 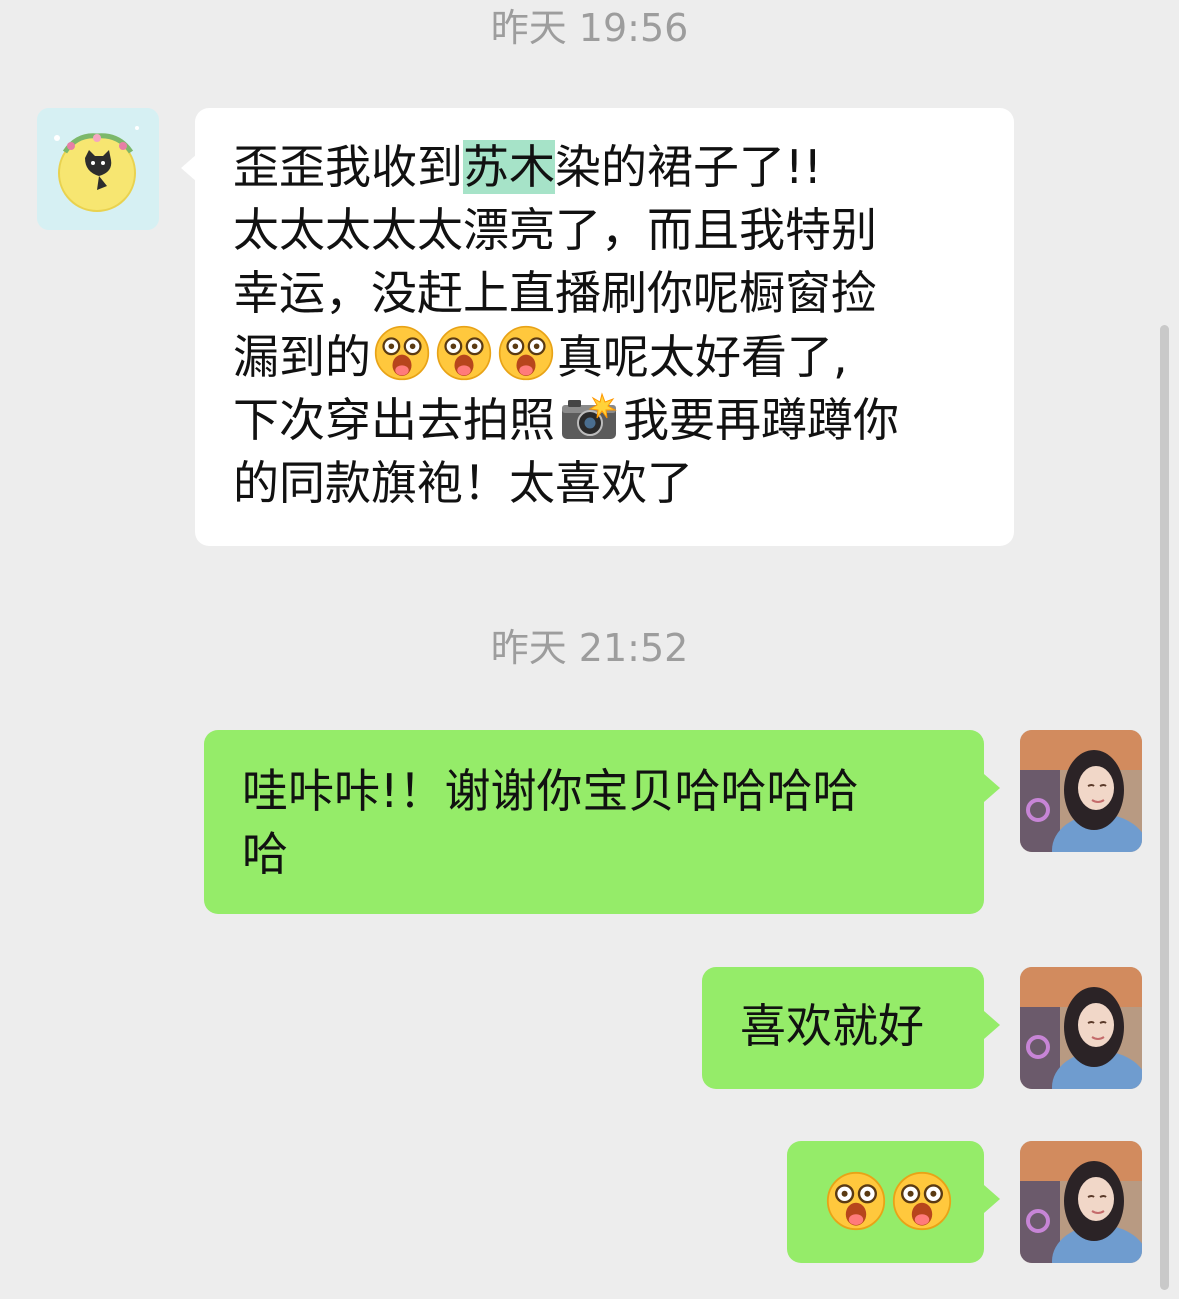 I want to click on message-line-1: 歪歪我收到苏木染的裙子了!!, so click(x=527, y=167).